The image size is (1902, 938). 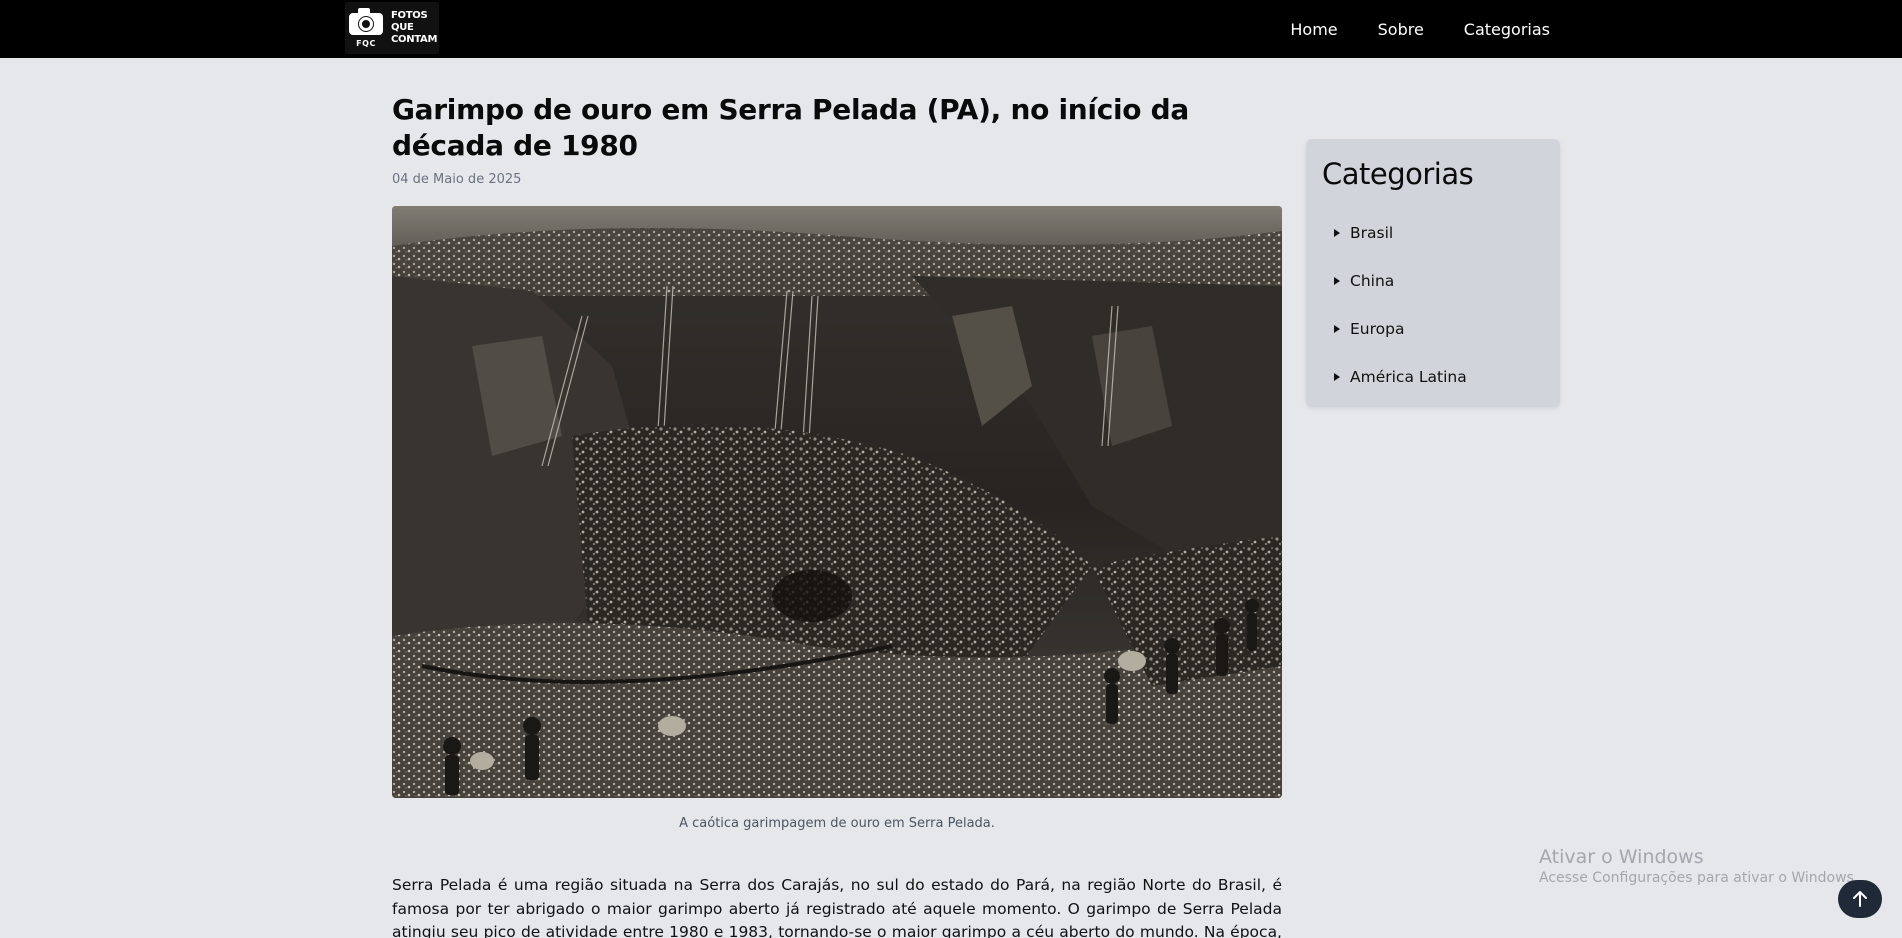 What do you see at coordinates (1401, 29) in the screenshot?
I see `nav-link-sobre: Sobre` at bounding box center [1401, 29].